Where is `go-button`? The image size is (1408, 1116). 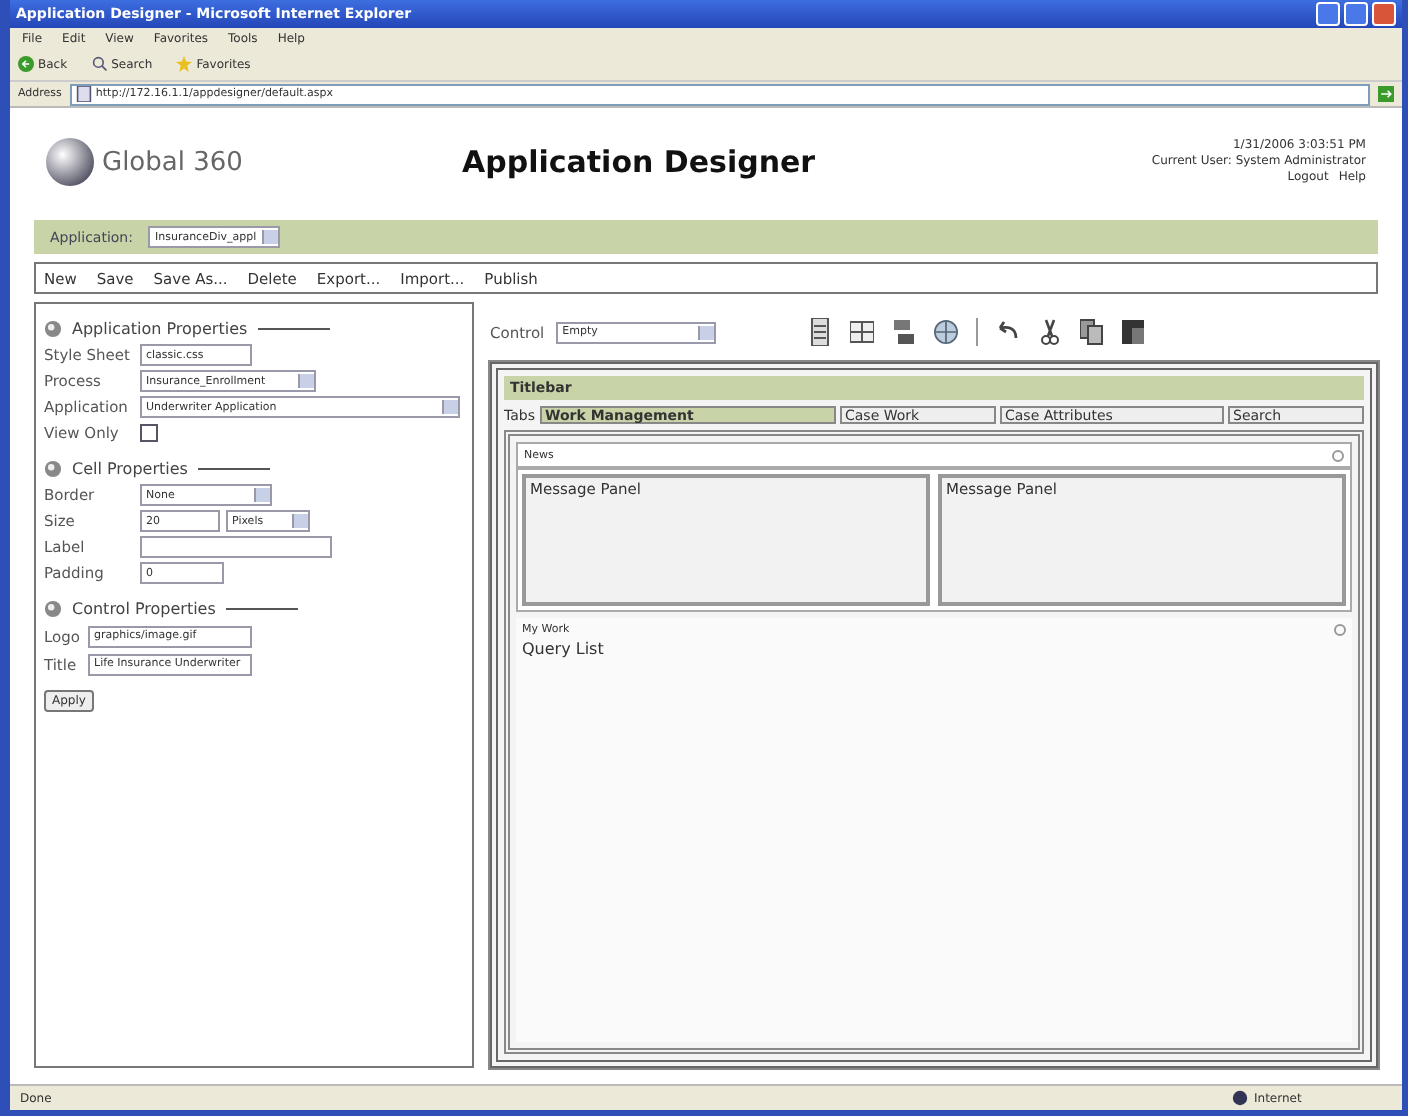 go-button is located at coordinates (1386, 94).